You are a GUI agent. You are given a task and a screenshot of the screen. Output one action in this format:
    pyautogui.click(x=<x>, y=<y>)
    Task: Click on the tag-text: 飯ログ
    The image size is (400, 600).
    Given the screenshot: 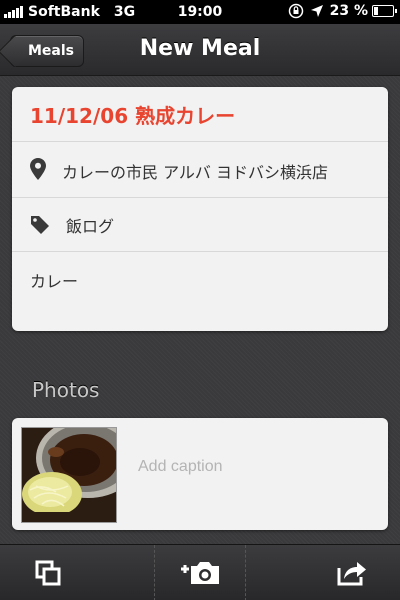 What is the action you would take?
    pyautogui.click(x=90, y=226)
    